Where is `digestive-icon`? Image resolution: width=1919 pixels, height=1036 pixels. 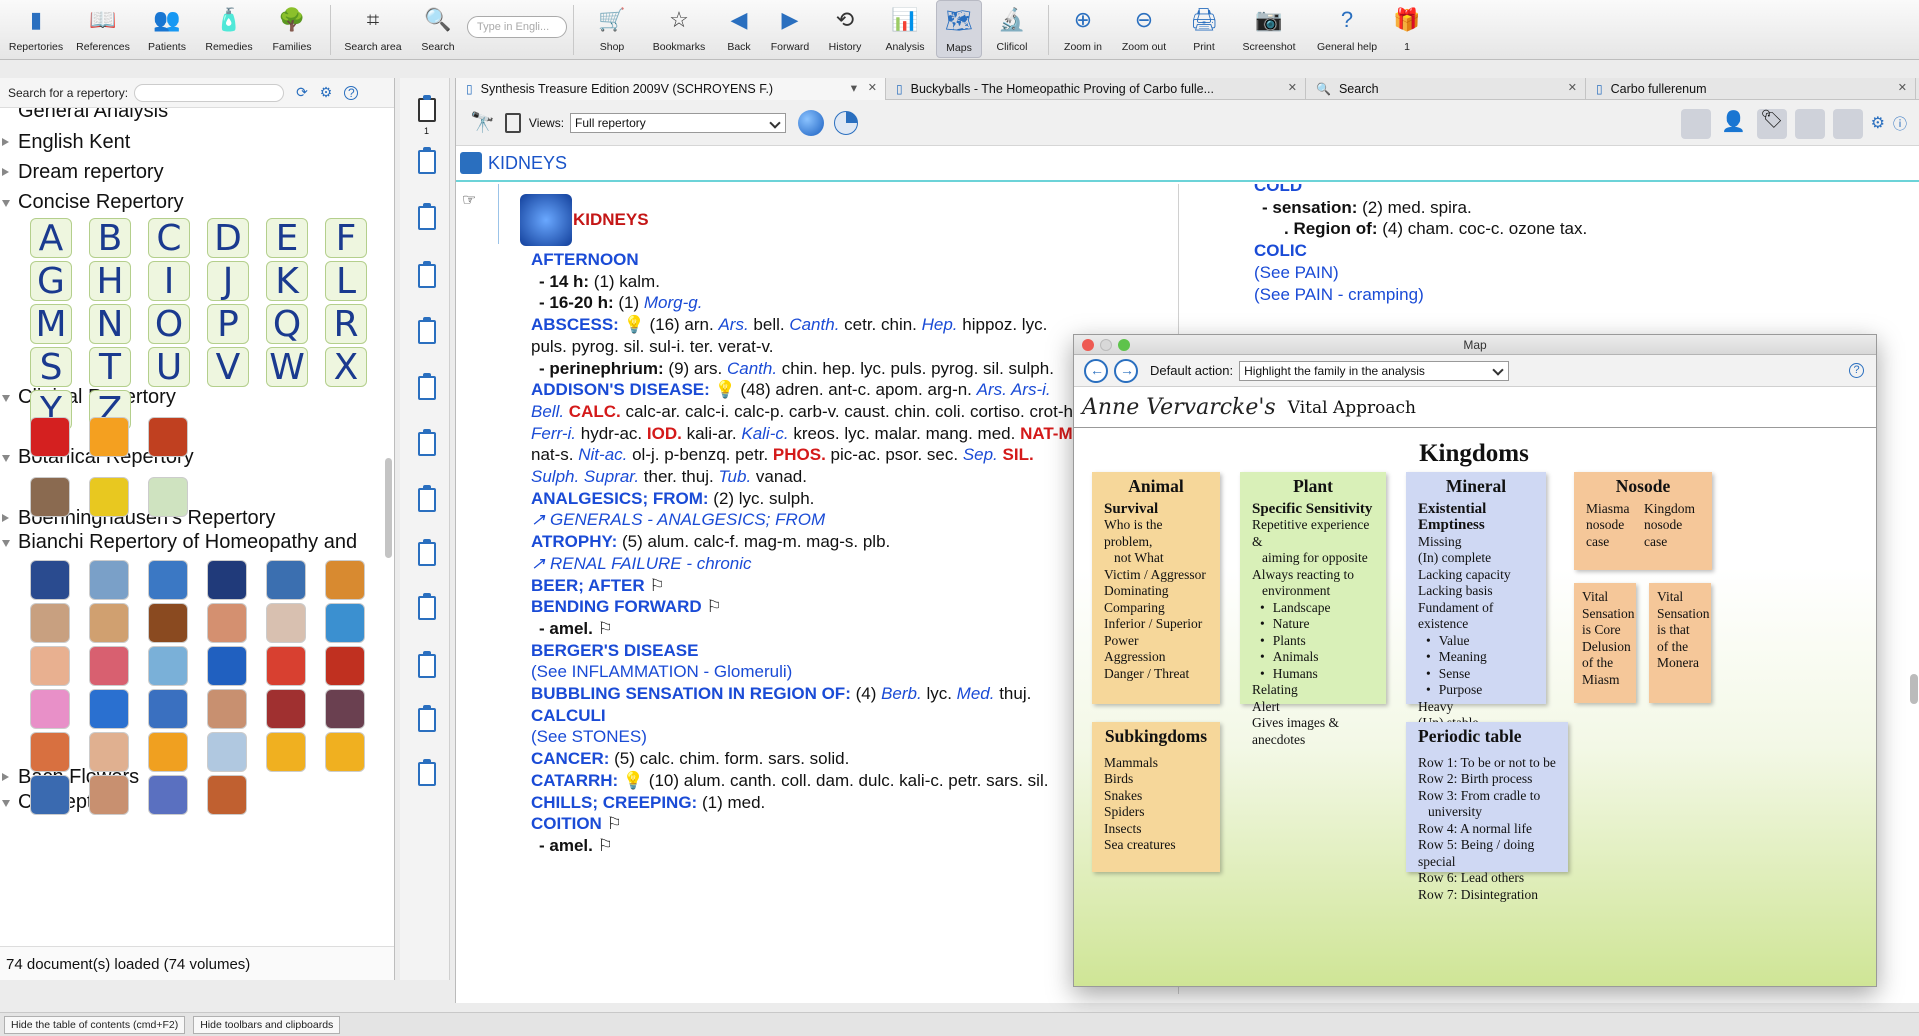
digestive-icon is located at coordinates (286, 709).